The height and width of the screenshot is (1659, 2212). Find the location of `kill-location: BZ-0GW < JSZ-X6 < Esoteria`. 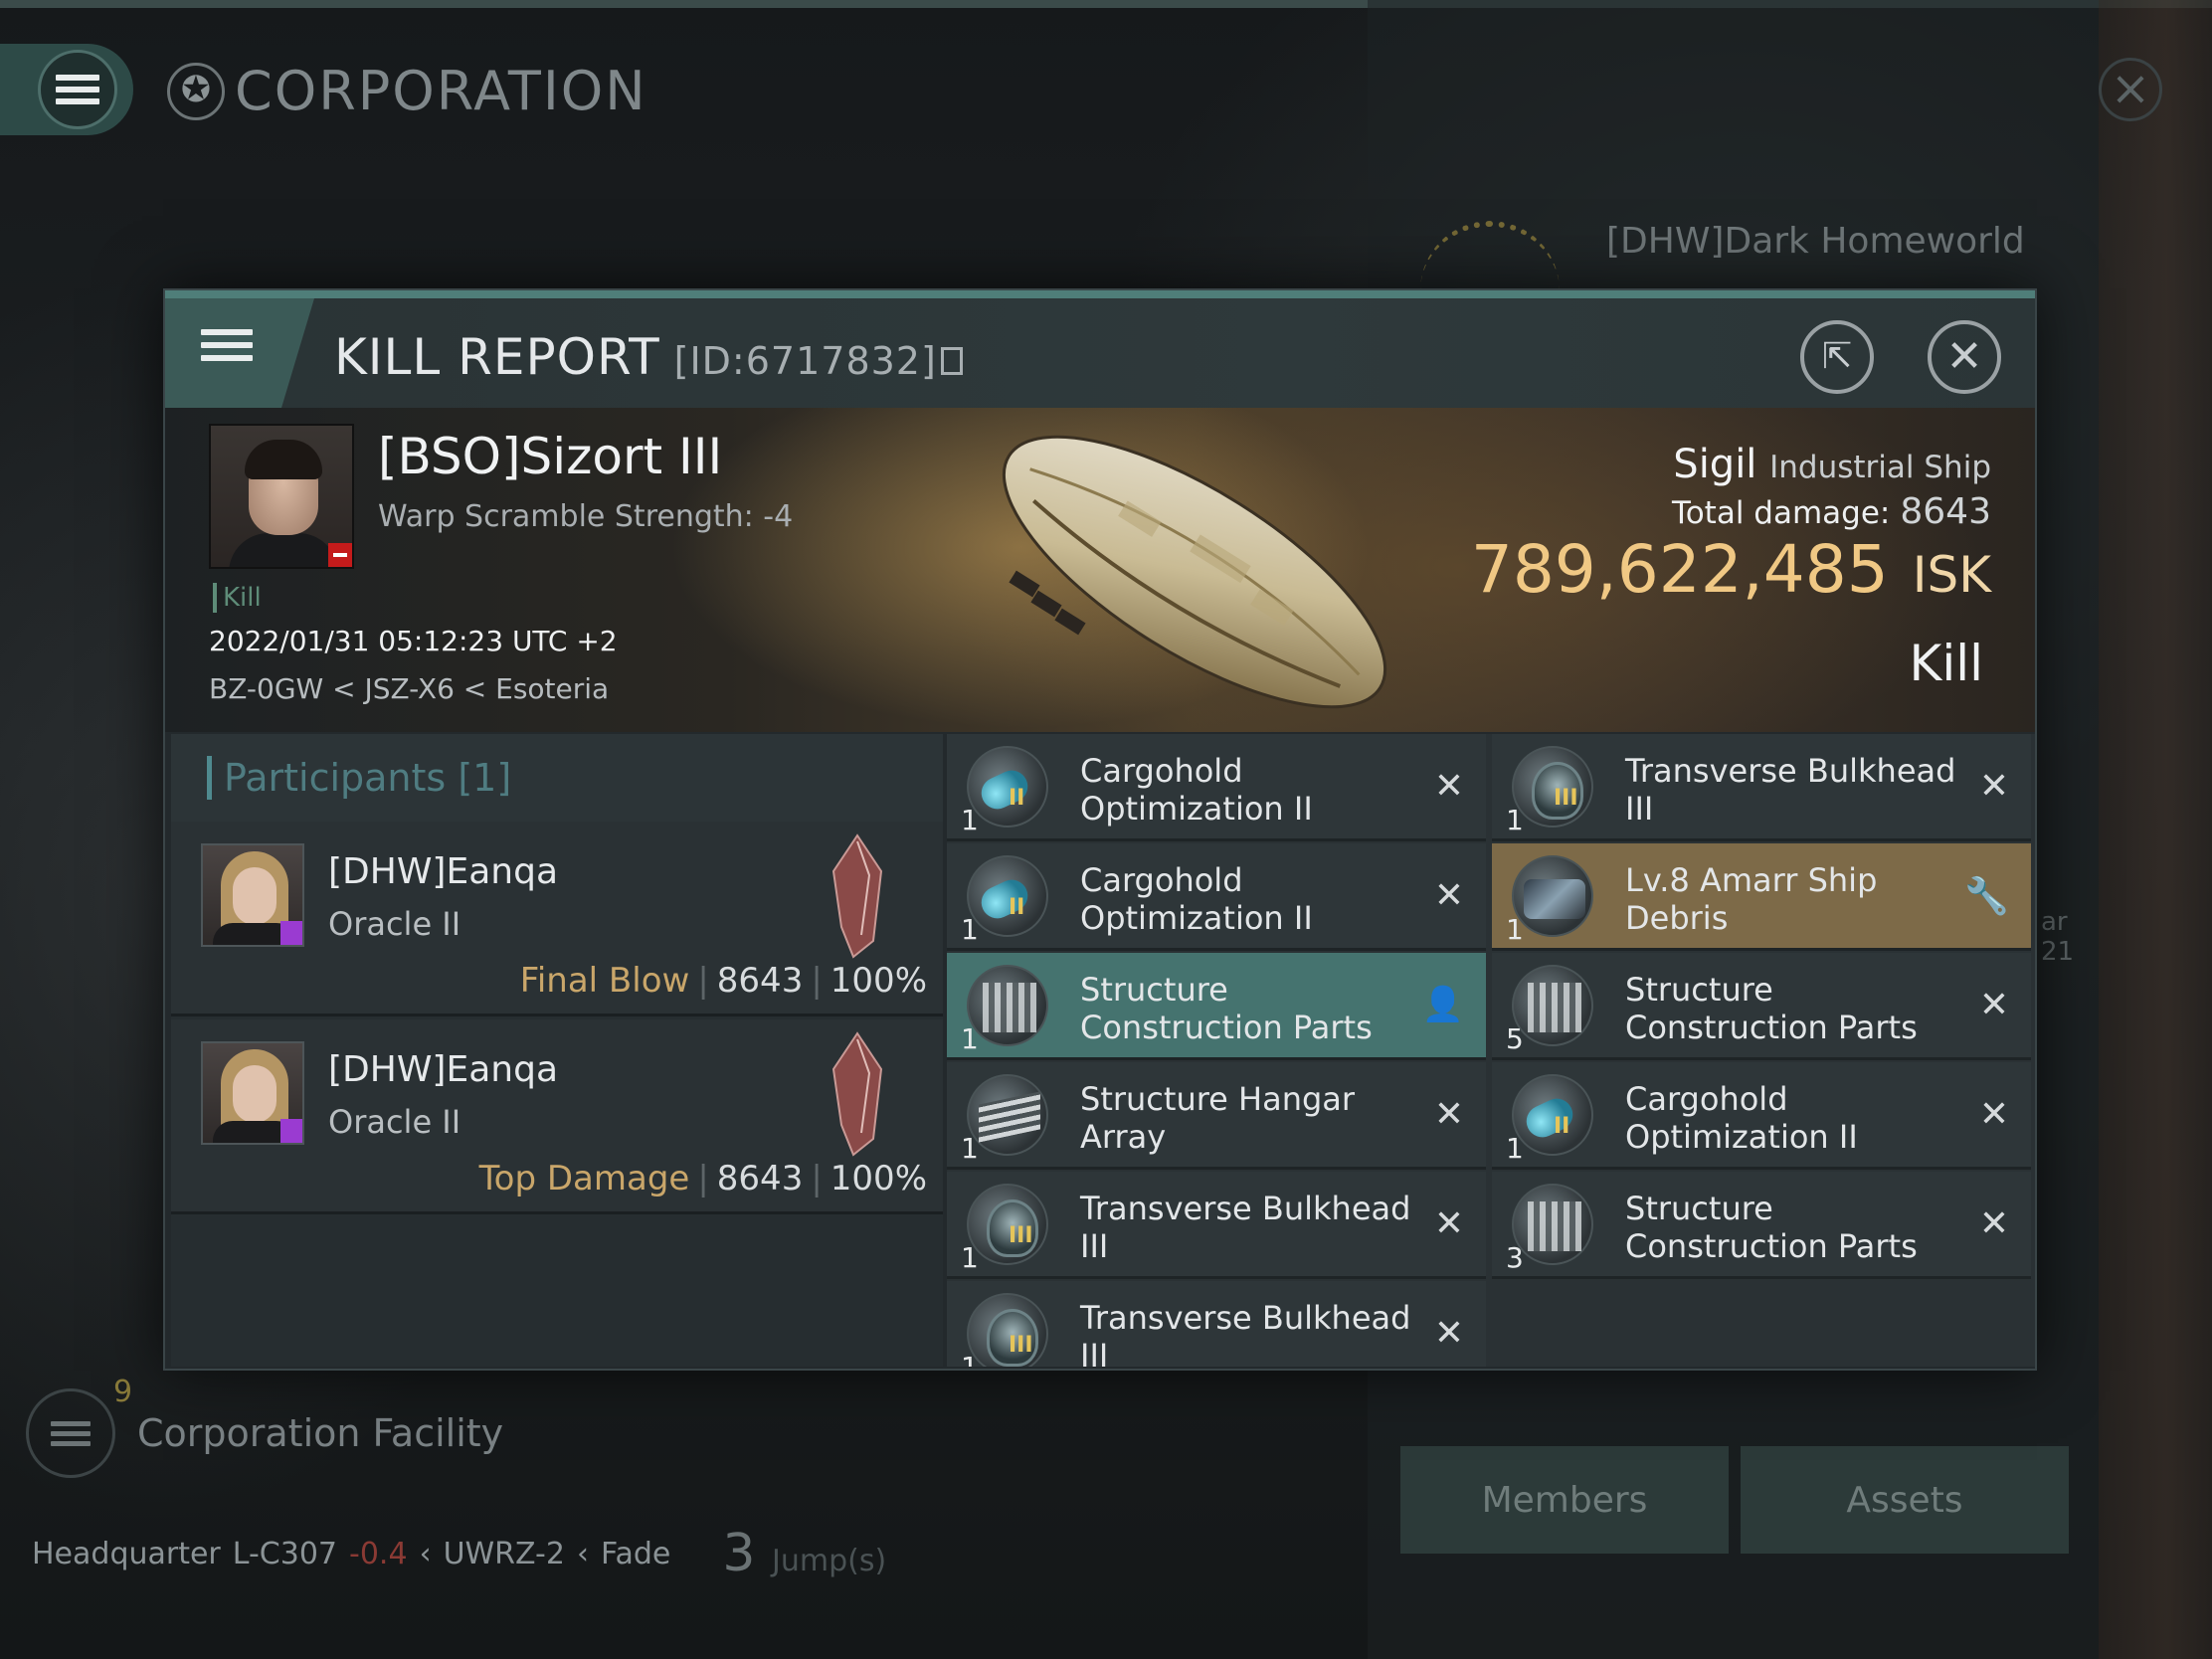

kill-location: BZ-0GW < JSZ-X6 < Esoteria is located at coordinates (409, 688).